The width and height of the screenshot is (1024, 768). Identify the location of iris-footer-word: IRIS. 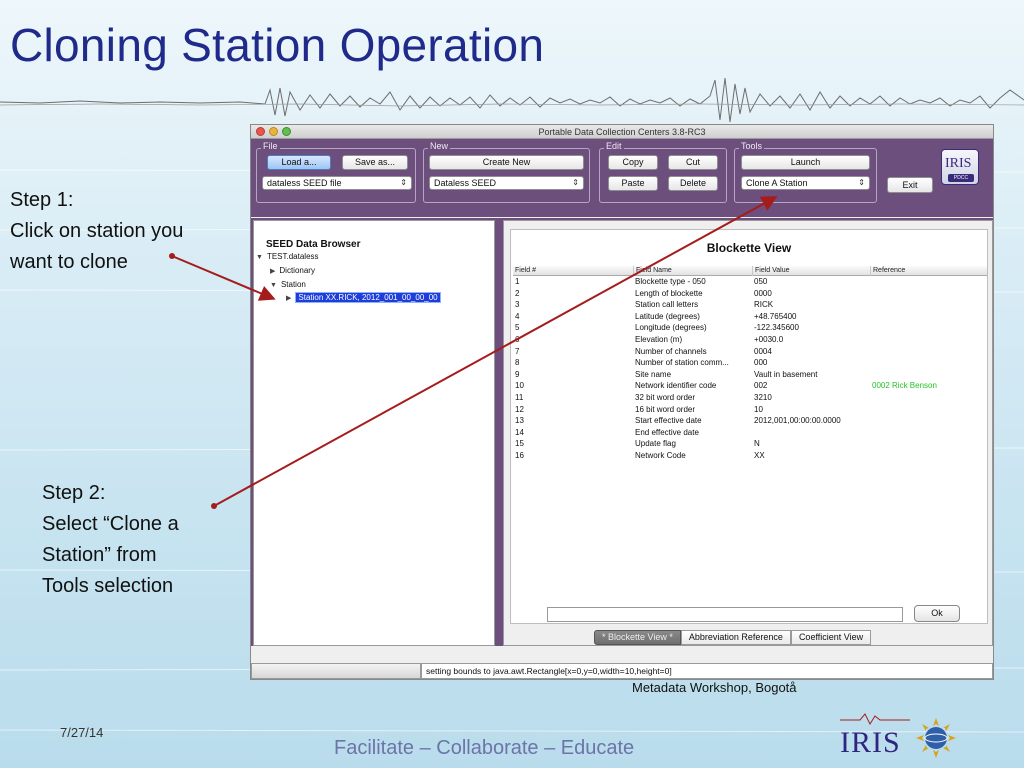
(870, 742).